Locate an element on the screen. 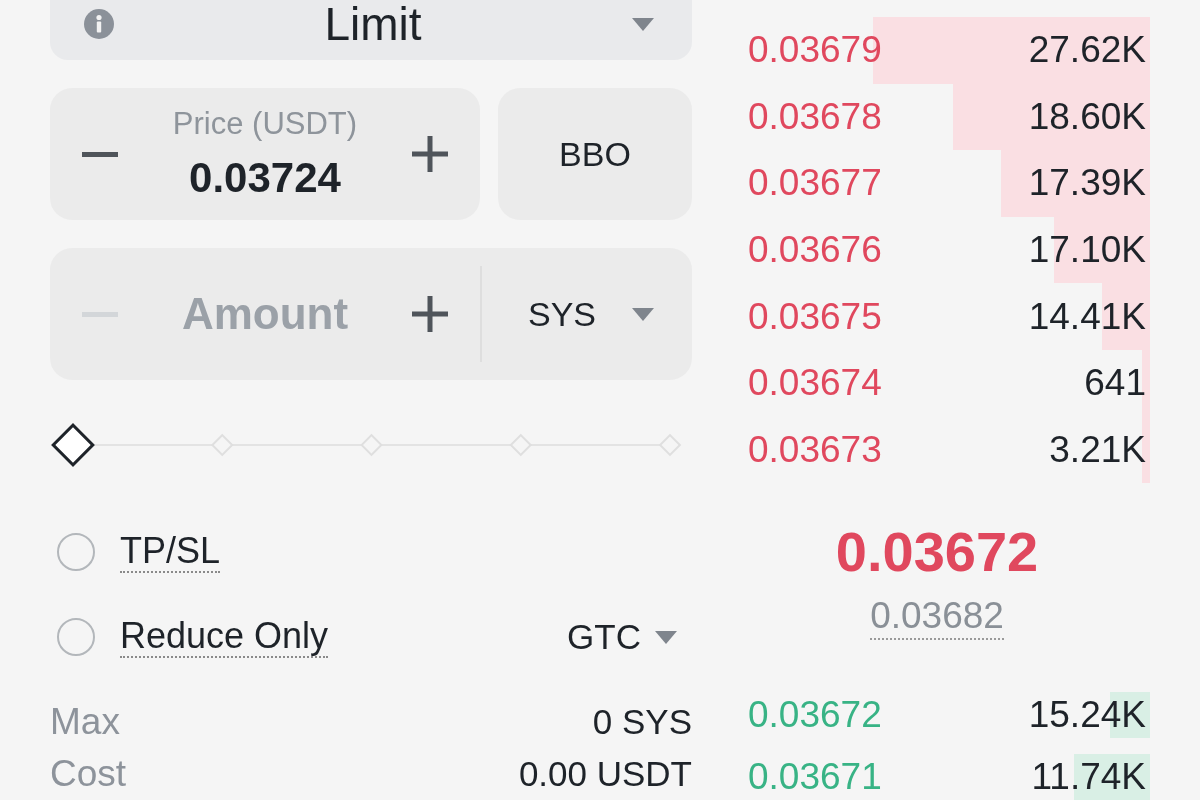 This screenshot has height=800, width=1200. order-quantity: 11.74K is located at coordinates (1088, 777).